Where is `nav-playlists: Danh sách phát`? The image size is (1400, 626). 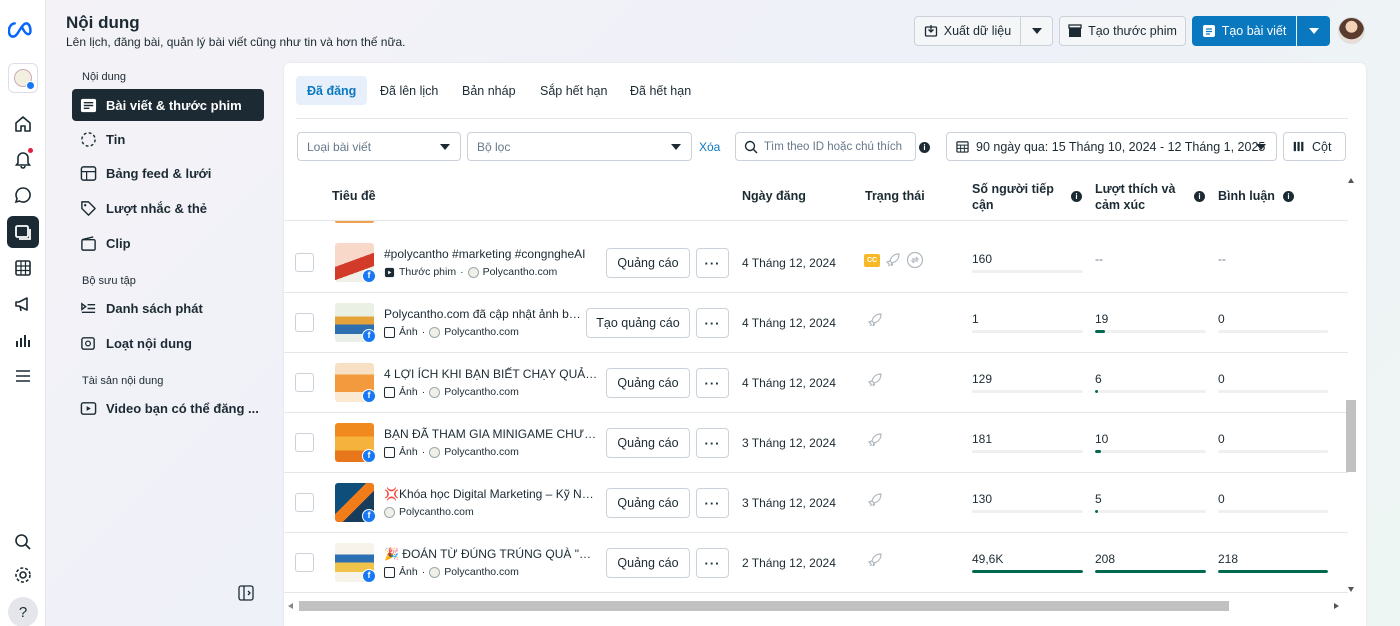 nav-playlists: Danh sách phát is located at coordinates (168, 308).